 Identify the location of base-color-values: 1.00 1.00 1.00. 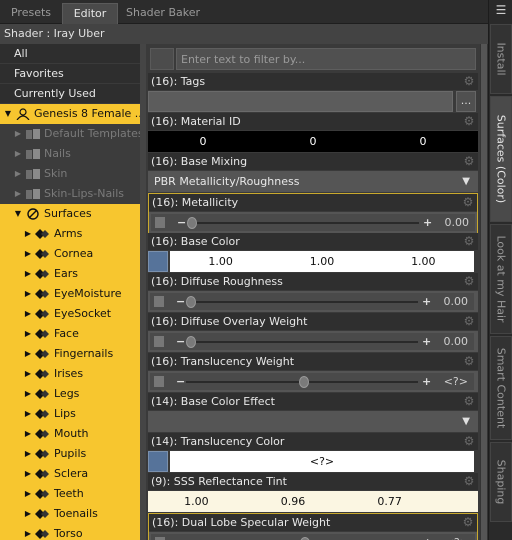
(322, 261).